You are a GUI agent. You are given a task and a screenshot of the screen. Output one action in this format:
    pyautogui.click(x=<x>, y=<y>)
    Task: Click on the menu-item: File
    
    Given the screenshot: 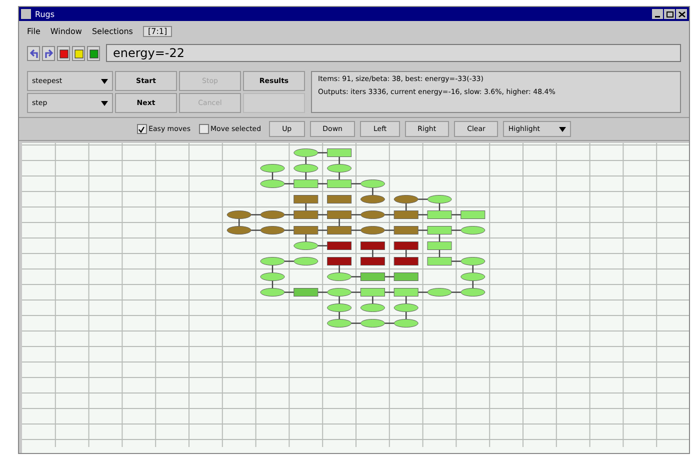 What is the action you would take?
    pyautogui.click(x=33, y=31)
    